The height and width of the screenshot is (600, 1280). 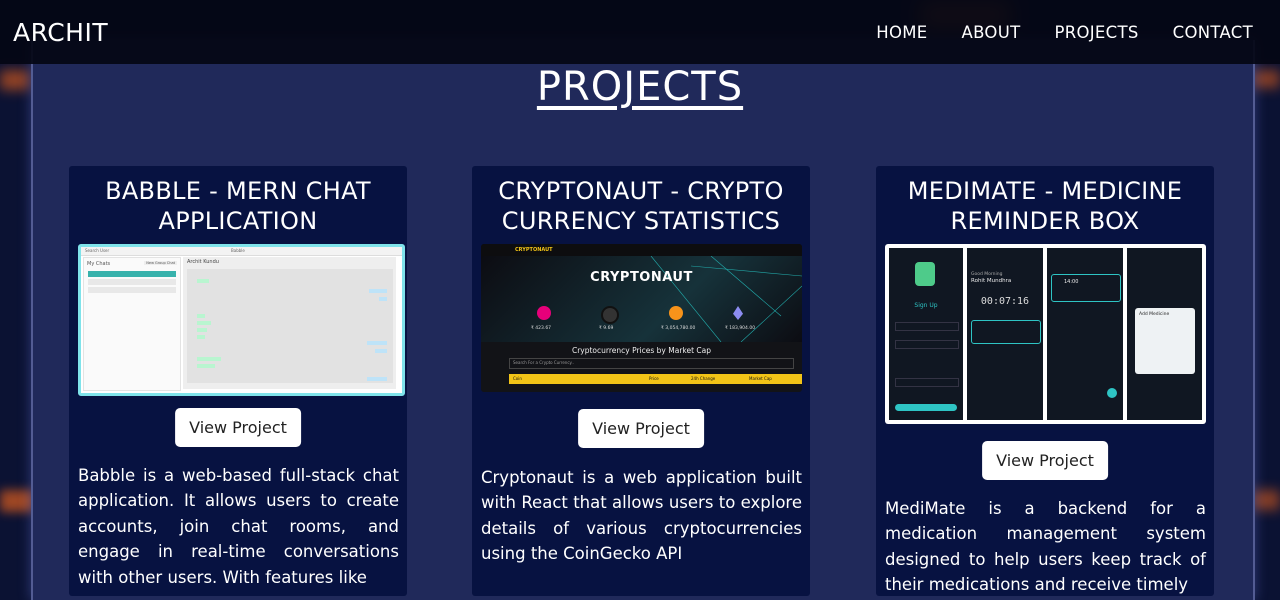 What do you see at coordinates (1213, 32) in the screenshot?
I see `nav-contact: CONTACT` at bounding box center [1213, 32].